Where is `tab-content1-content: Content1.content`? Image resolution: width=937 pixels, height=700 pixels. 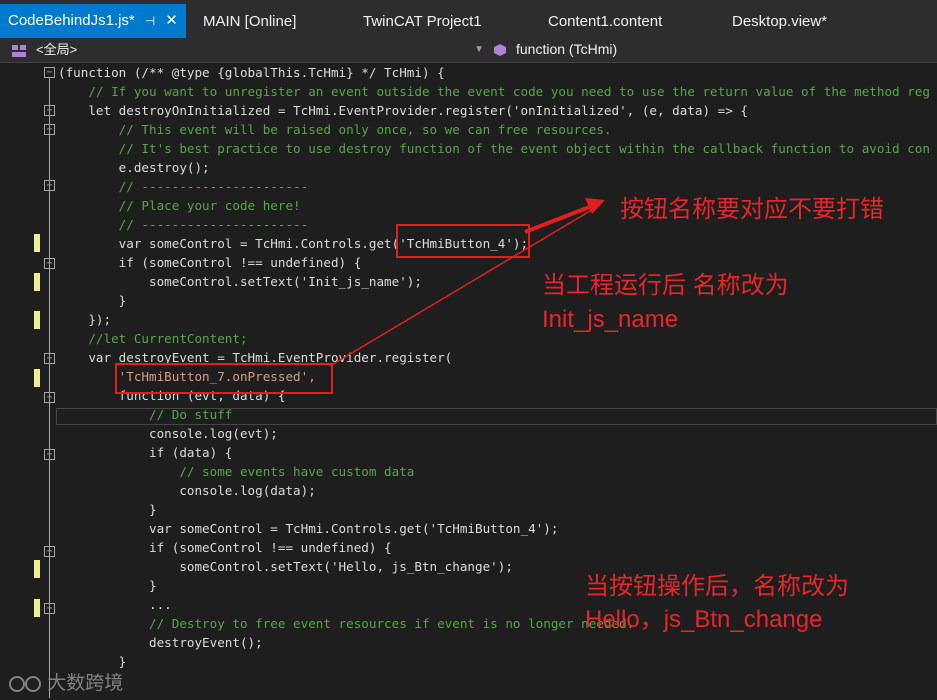 tab-content1-content: Content1.content is located at coordinates (605, 22).